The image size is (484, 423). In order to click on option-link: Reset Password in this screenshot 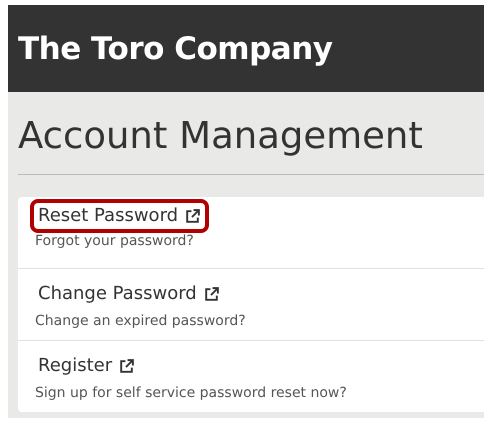, I will do `click(120, 216)`.